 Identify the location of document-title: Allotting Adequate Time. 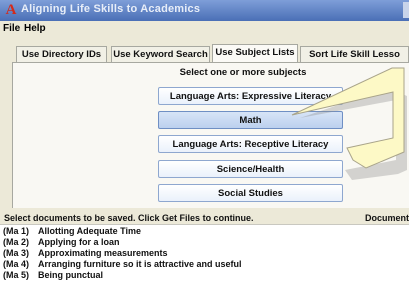
(90, 231).